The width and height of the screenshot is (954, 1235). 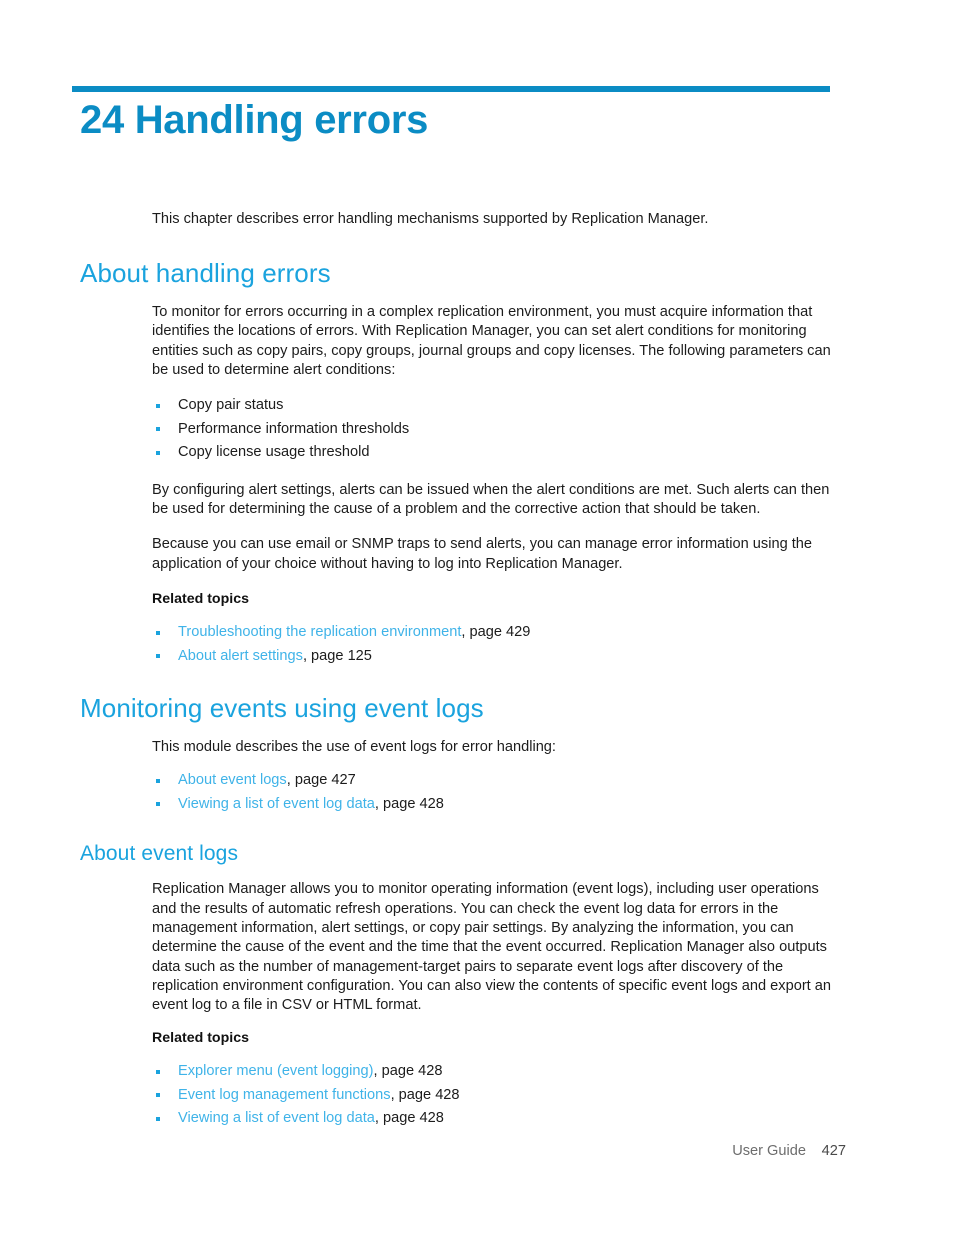 I want to click on list-item: Performance information thresholds, so click(x=496, y=430).